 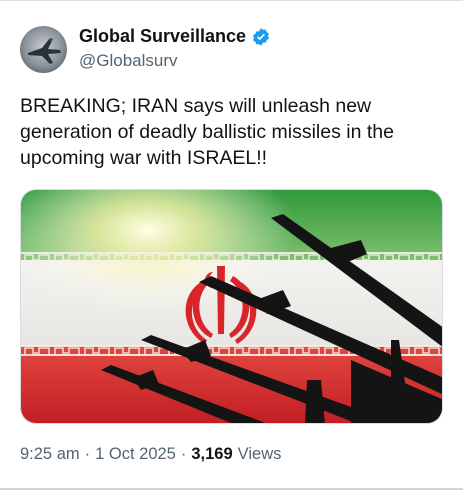 I want to click on tweet-meta: 9:25 am · 1 Oct 2025 · 3,169 Views, so click(x=150, y=454).